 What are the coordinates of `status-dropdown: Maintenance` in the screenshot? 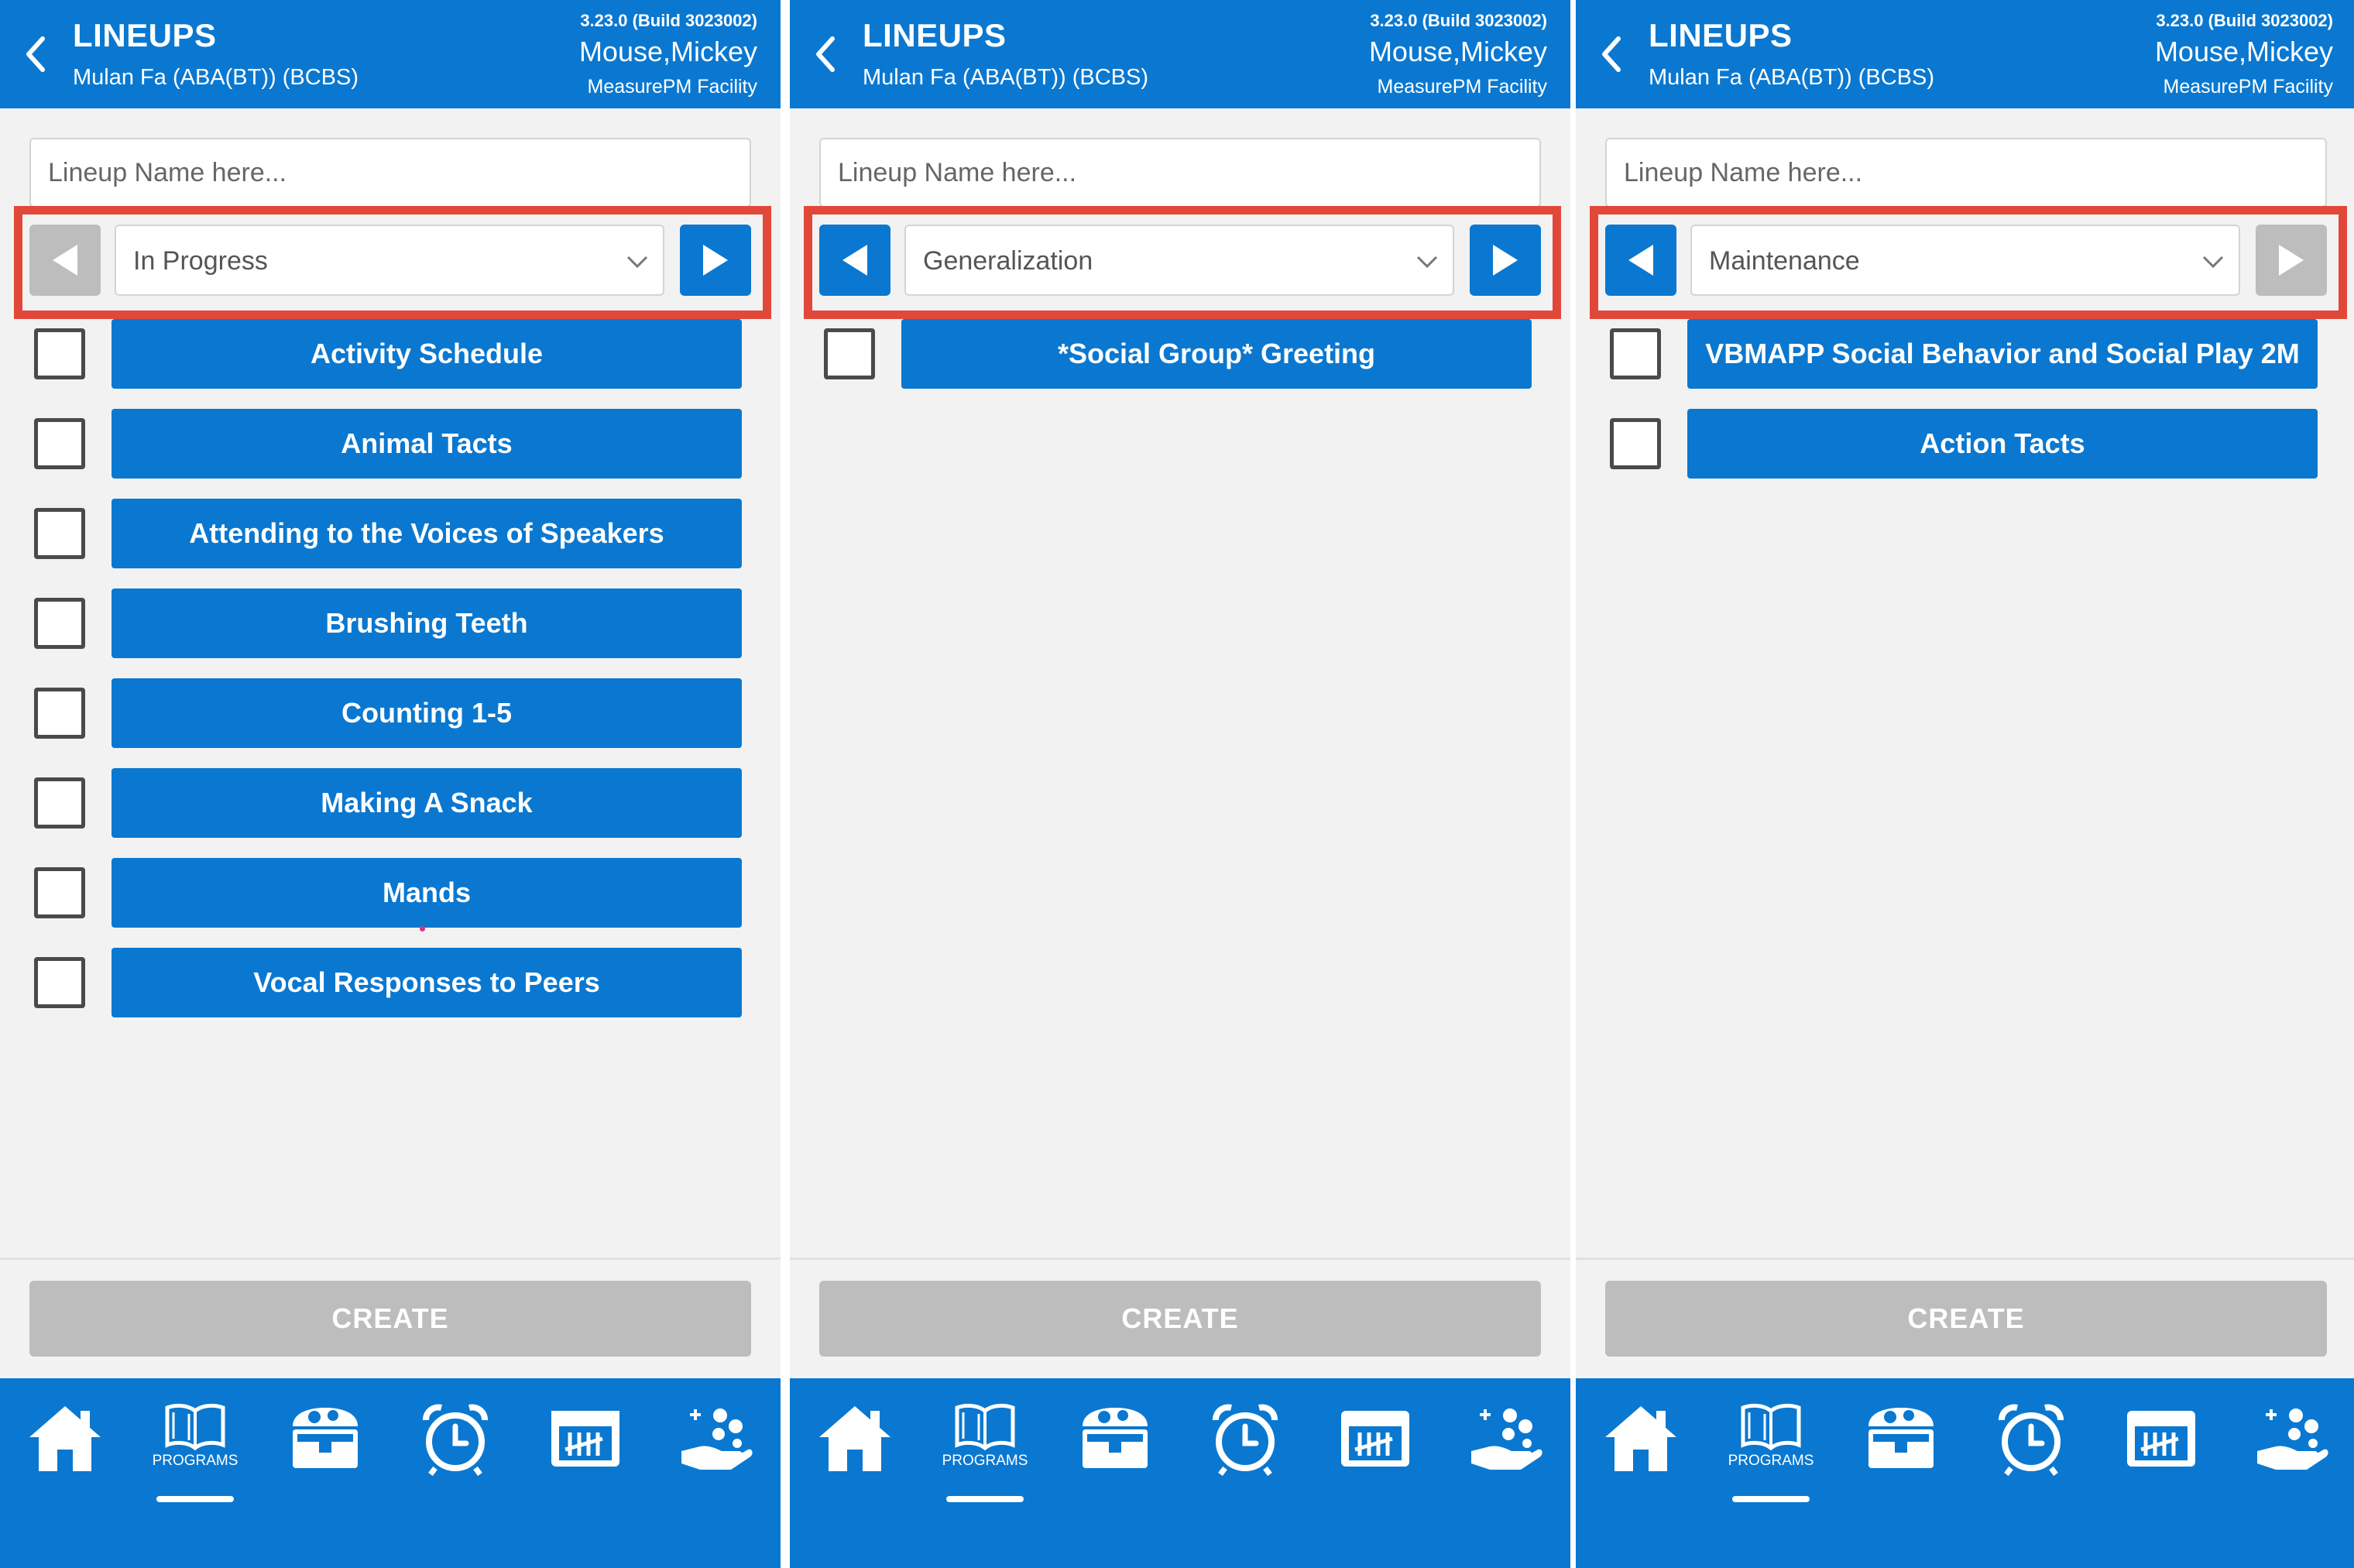 It's located at (1965, 260).